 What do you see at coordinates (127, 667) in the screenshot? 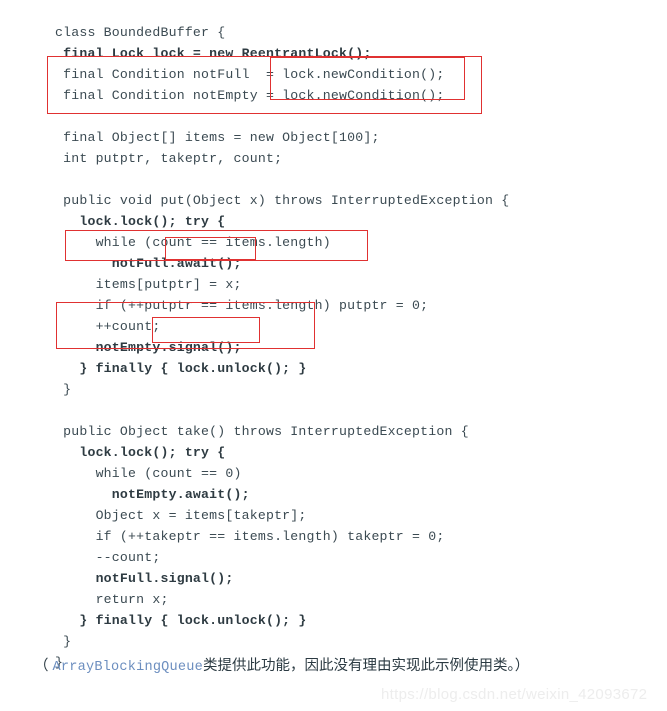
I see `caption-class-name: ArrayBlockingQueue` at bounding box center [127, 667].